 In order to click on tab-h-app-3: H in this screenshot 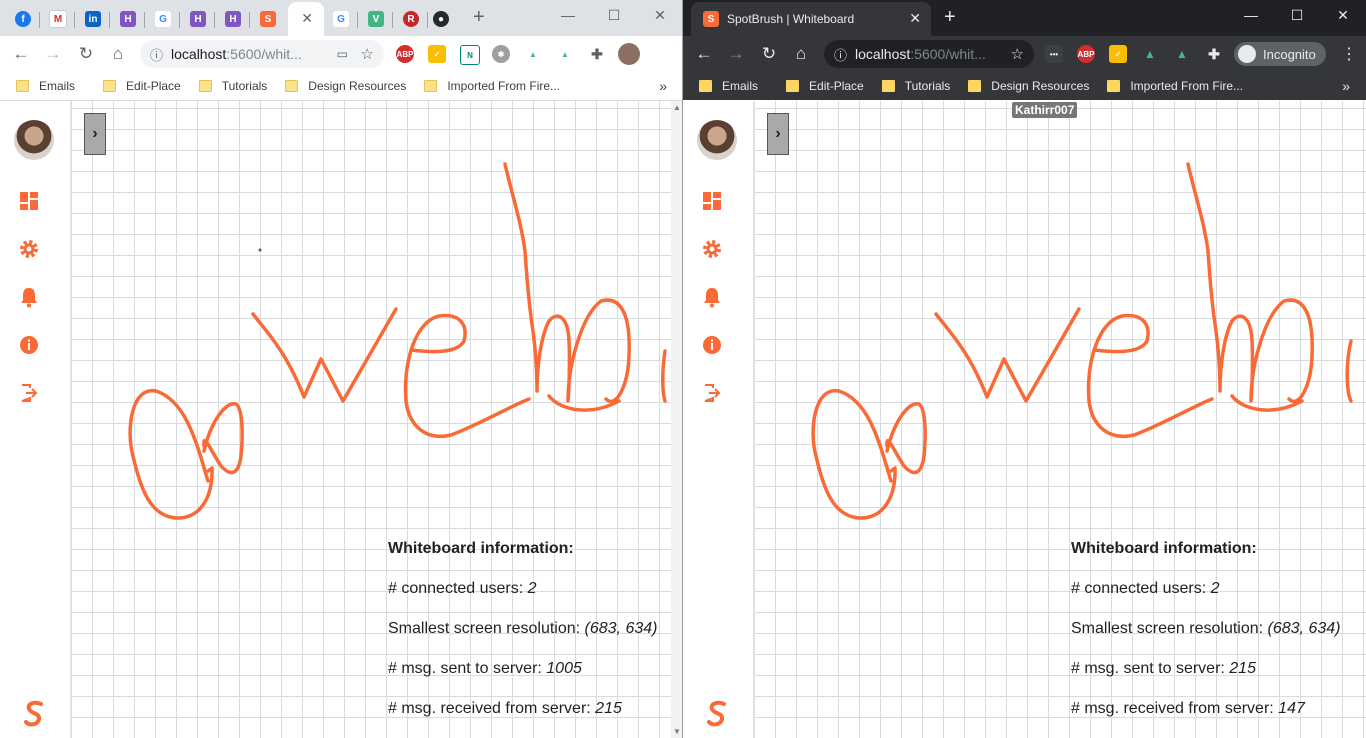, I will do `click(233, 19)`.